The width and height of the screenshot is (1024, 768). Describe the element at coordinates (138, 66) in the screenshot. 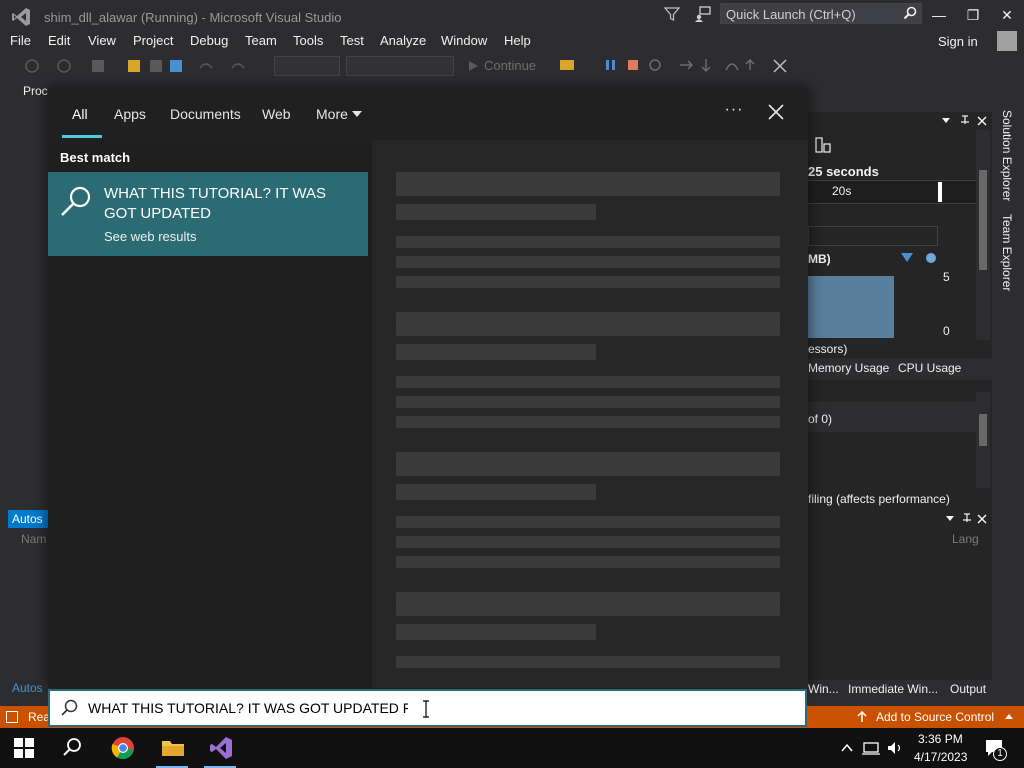

I see `file-toolbar-icons` at that location.